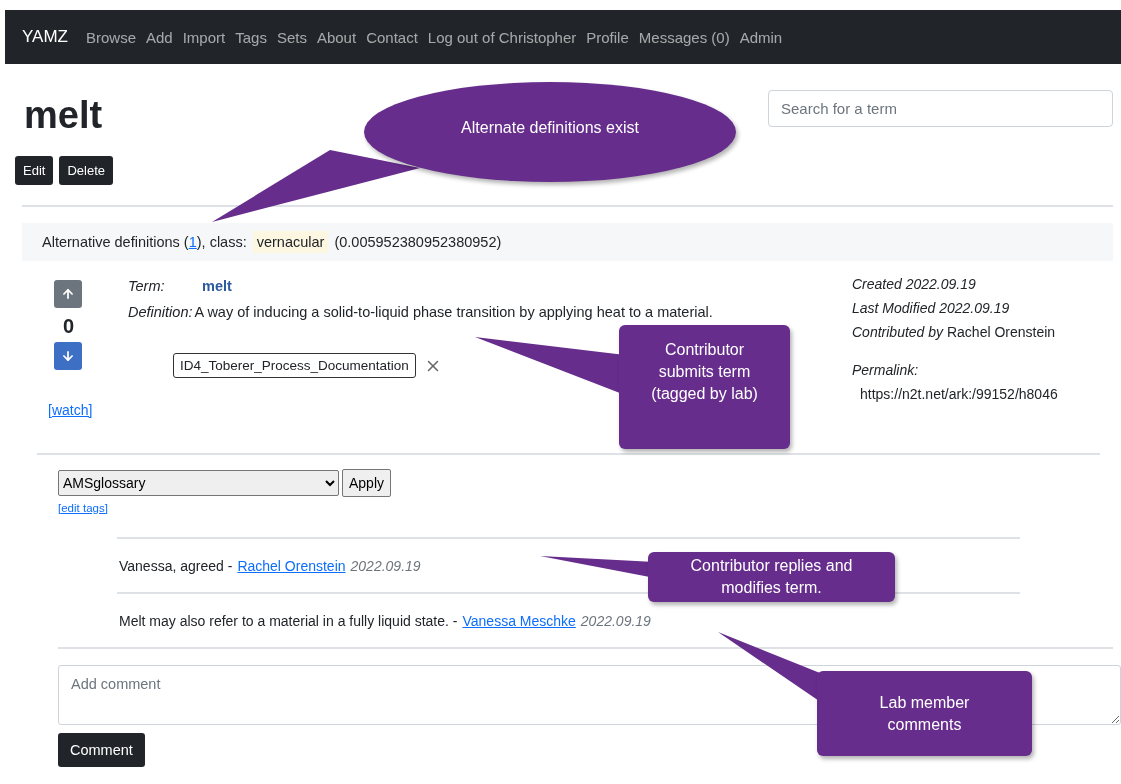 The width and height of the screenshot is (1121, 784). Describe the element at coordinates (519, 620) in the screenshot. I see `comment-author-link: Vanessa Meschke` at that location.